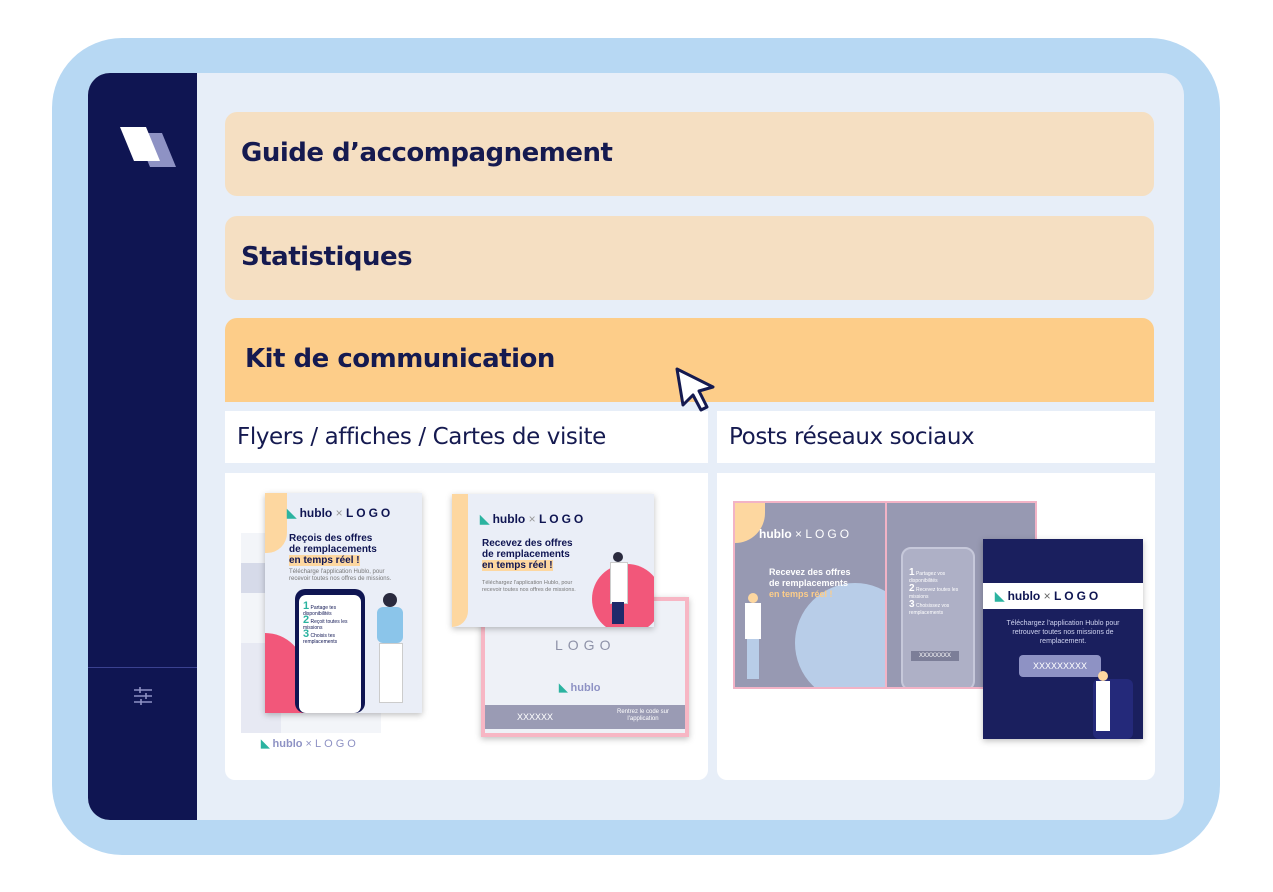 Image resolution: width=1273 pixels, height=892 pixels. I want to click on flyer-footer-logo: LOGO, so click(337, 744).